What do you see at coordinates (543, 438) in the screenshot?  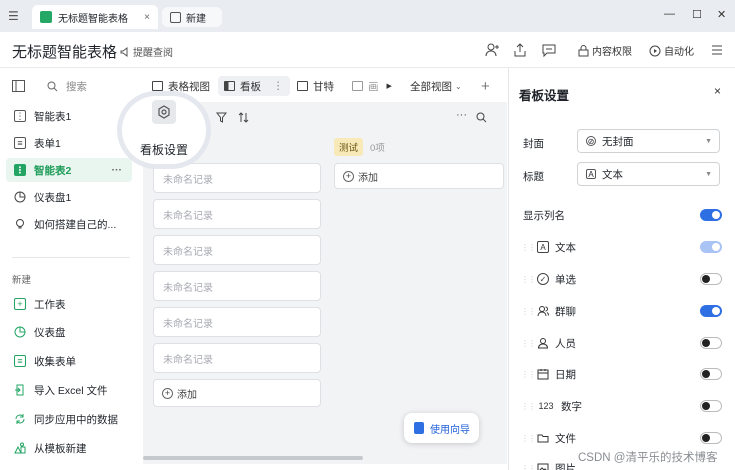 I see `folder-icon` at bounding box center [543, 438].